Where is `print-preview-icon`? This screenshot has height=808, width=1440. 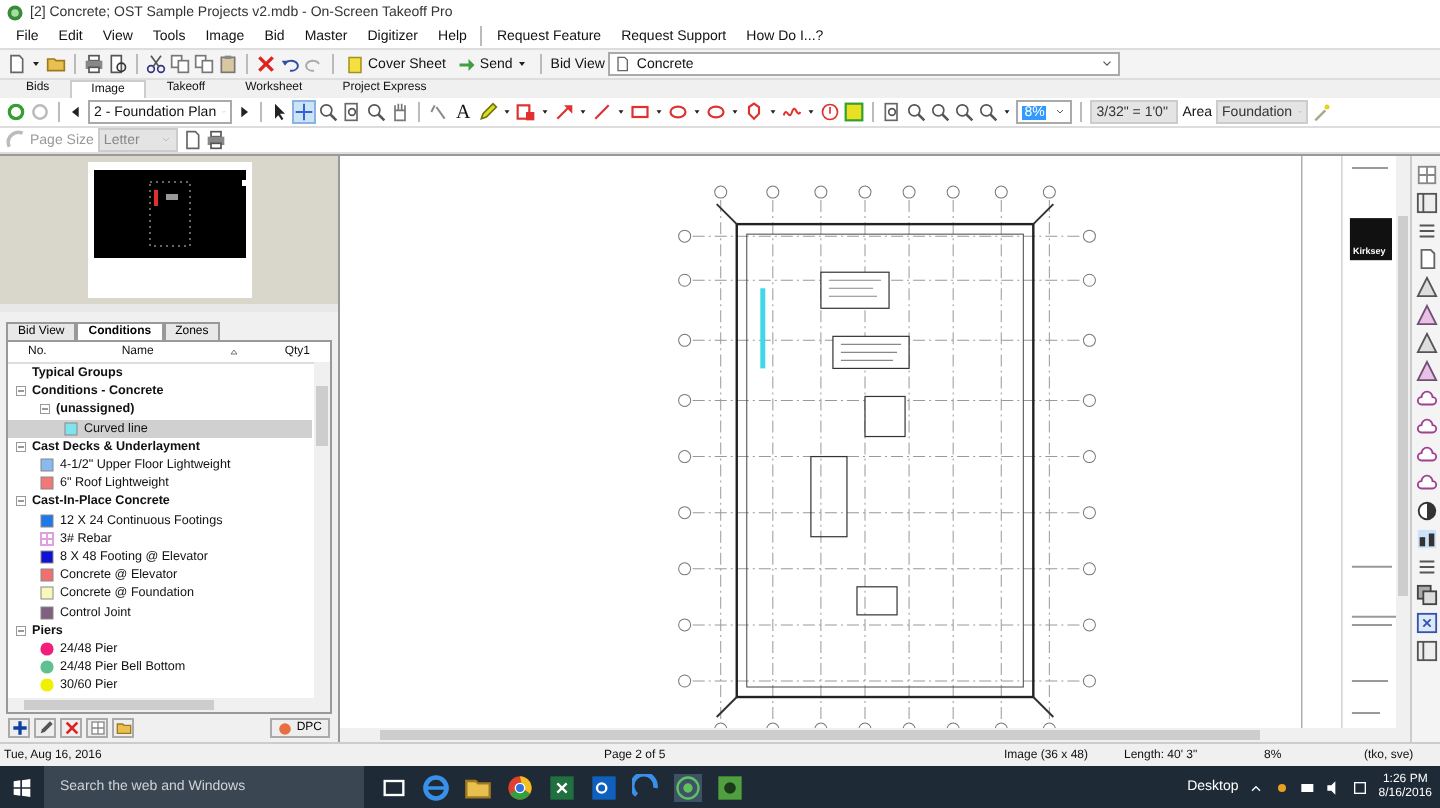 print-preview-icon is located at coordinates (118, 64).